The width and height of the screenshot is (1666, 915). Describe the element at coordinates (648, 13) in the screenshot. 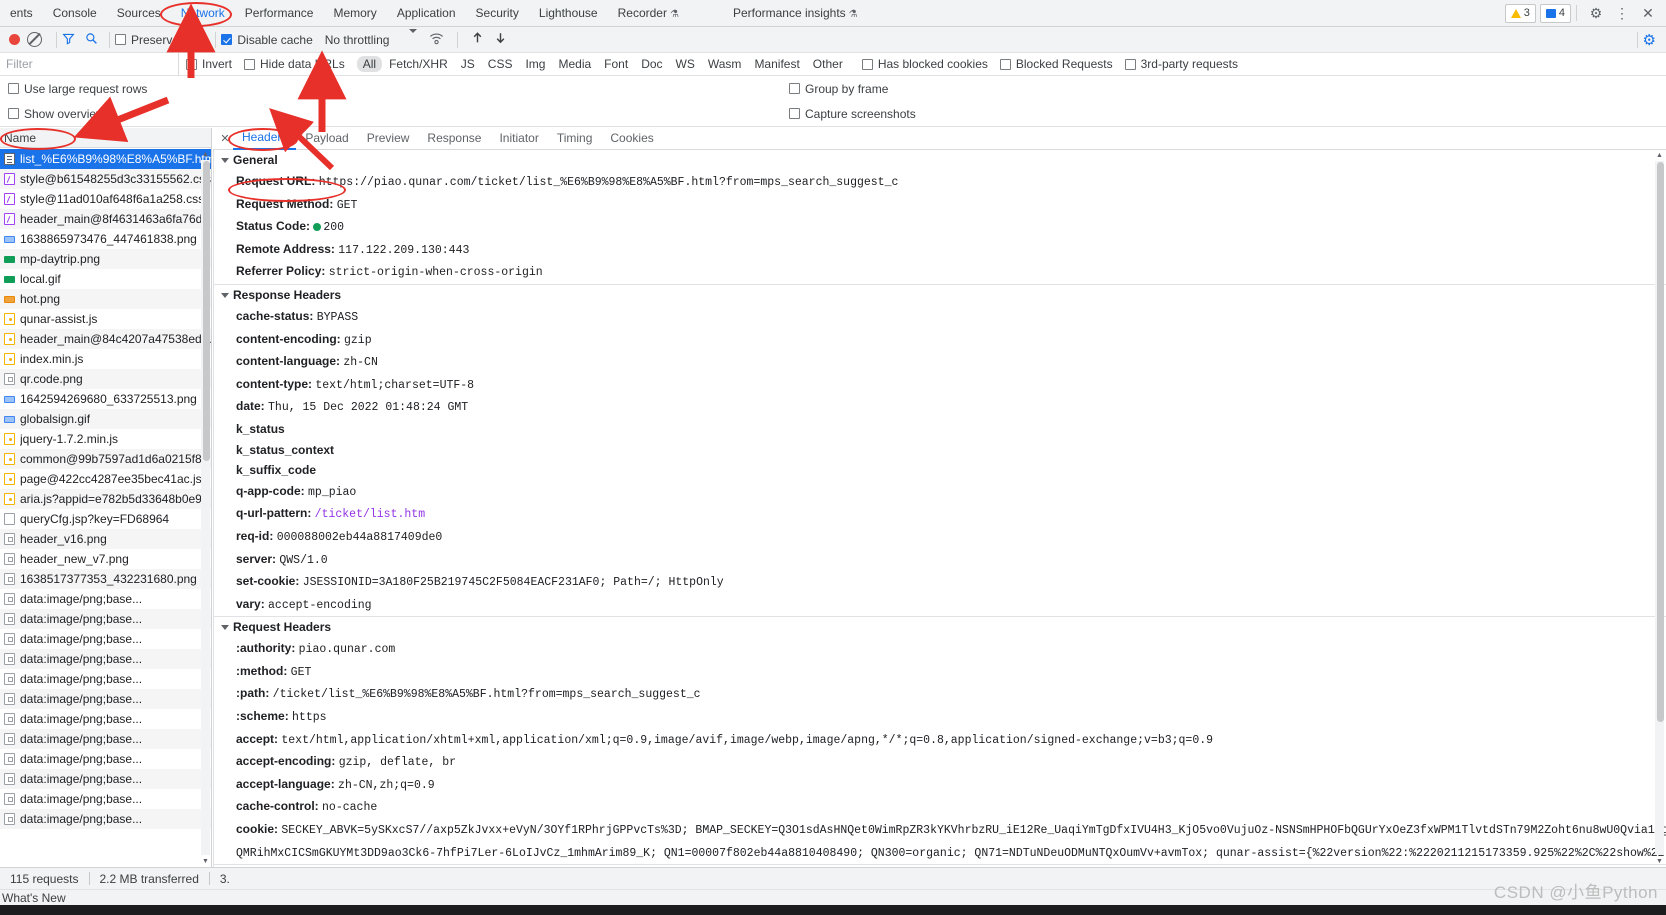

I see `tab-recorder: Recorder ⚗` at that location.